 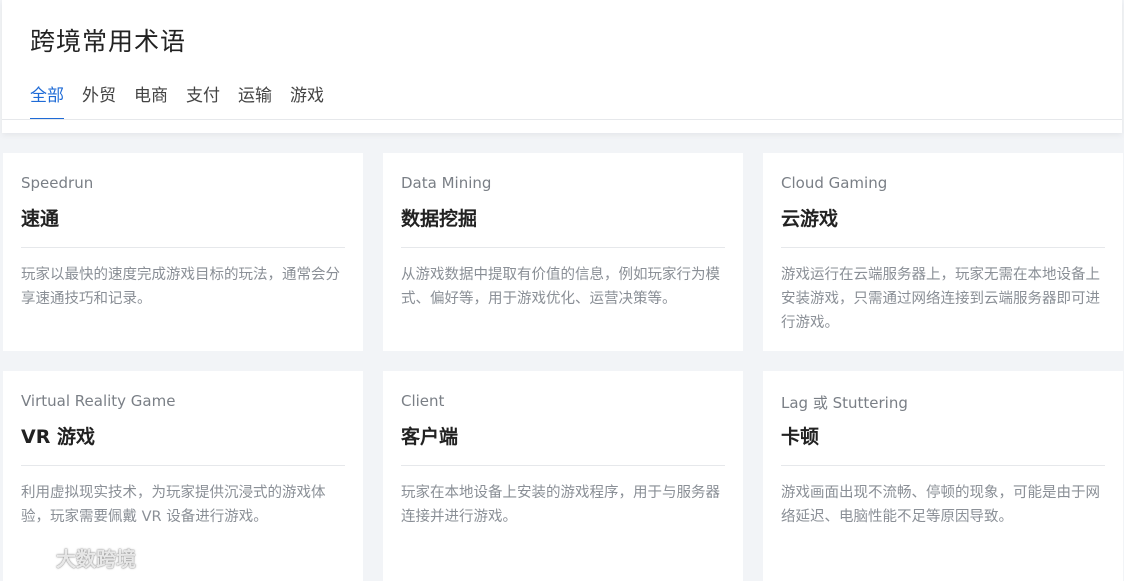 What do you see at coordinates (560, 505) in the screenshot?
I see `term-description: 玩家在本地设备上安装的游戏程序，用于与服务器连接并进行游戏。` at bounding box center [560, 505].